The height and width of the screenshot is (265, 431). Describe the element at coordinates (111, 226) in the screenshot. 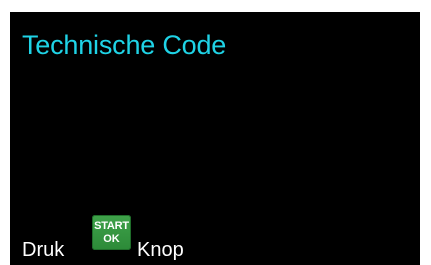

I see `start-label: START` at that location.